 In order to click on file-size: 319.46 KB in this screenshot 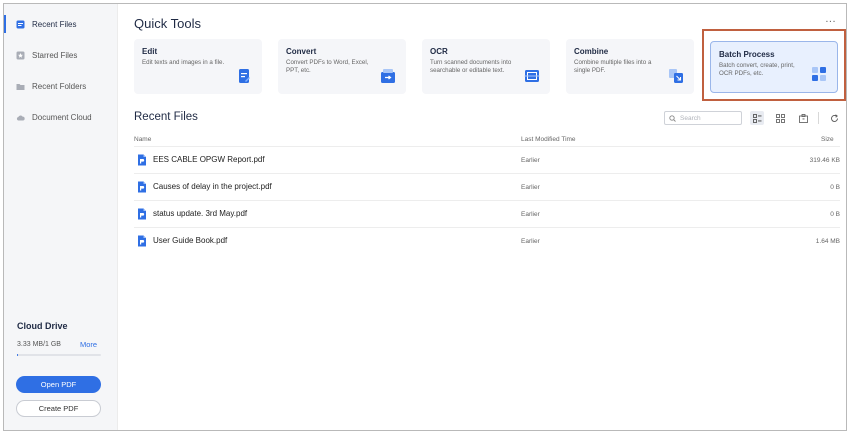, I will do `click(824, 160)`.